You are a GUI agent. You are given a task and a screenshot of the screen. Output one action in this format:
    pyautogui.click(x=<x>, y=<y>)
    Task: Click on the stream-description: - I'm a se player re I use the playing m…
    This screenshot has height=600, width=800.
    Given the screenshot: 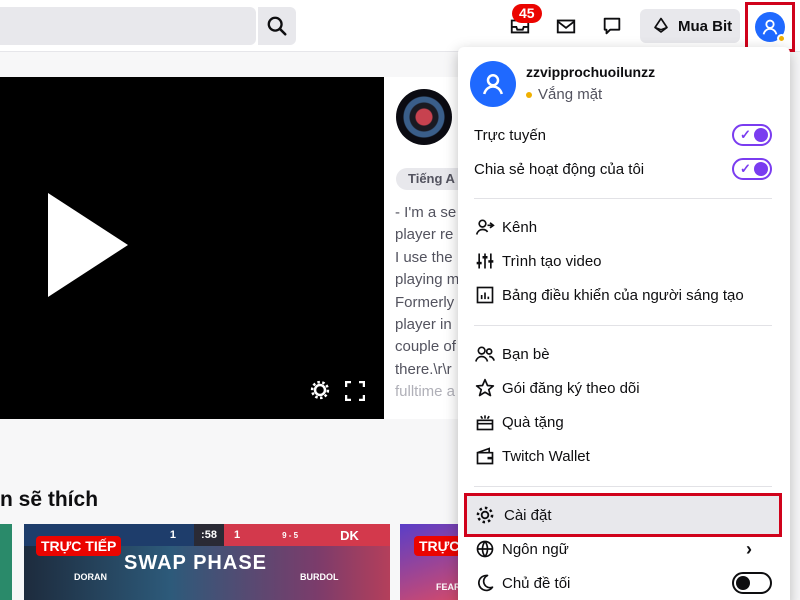 What is the action you would take?
    pyautogui.click(x=429, y=303)
    